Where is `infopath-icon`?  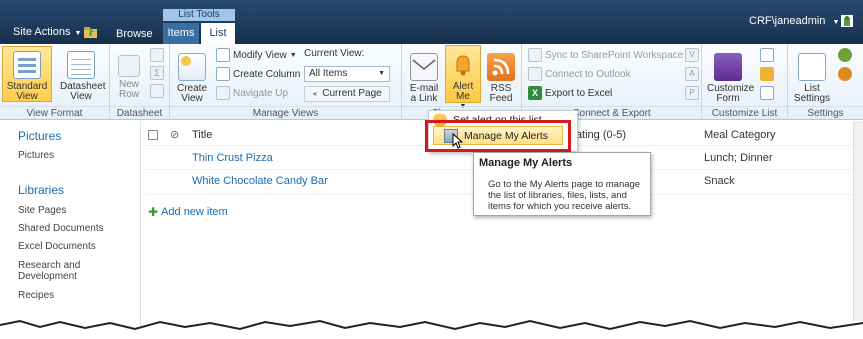
infopath-icon is located at coordinates (728, 67).